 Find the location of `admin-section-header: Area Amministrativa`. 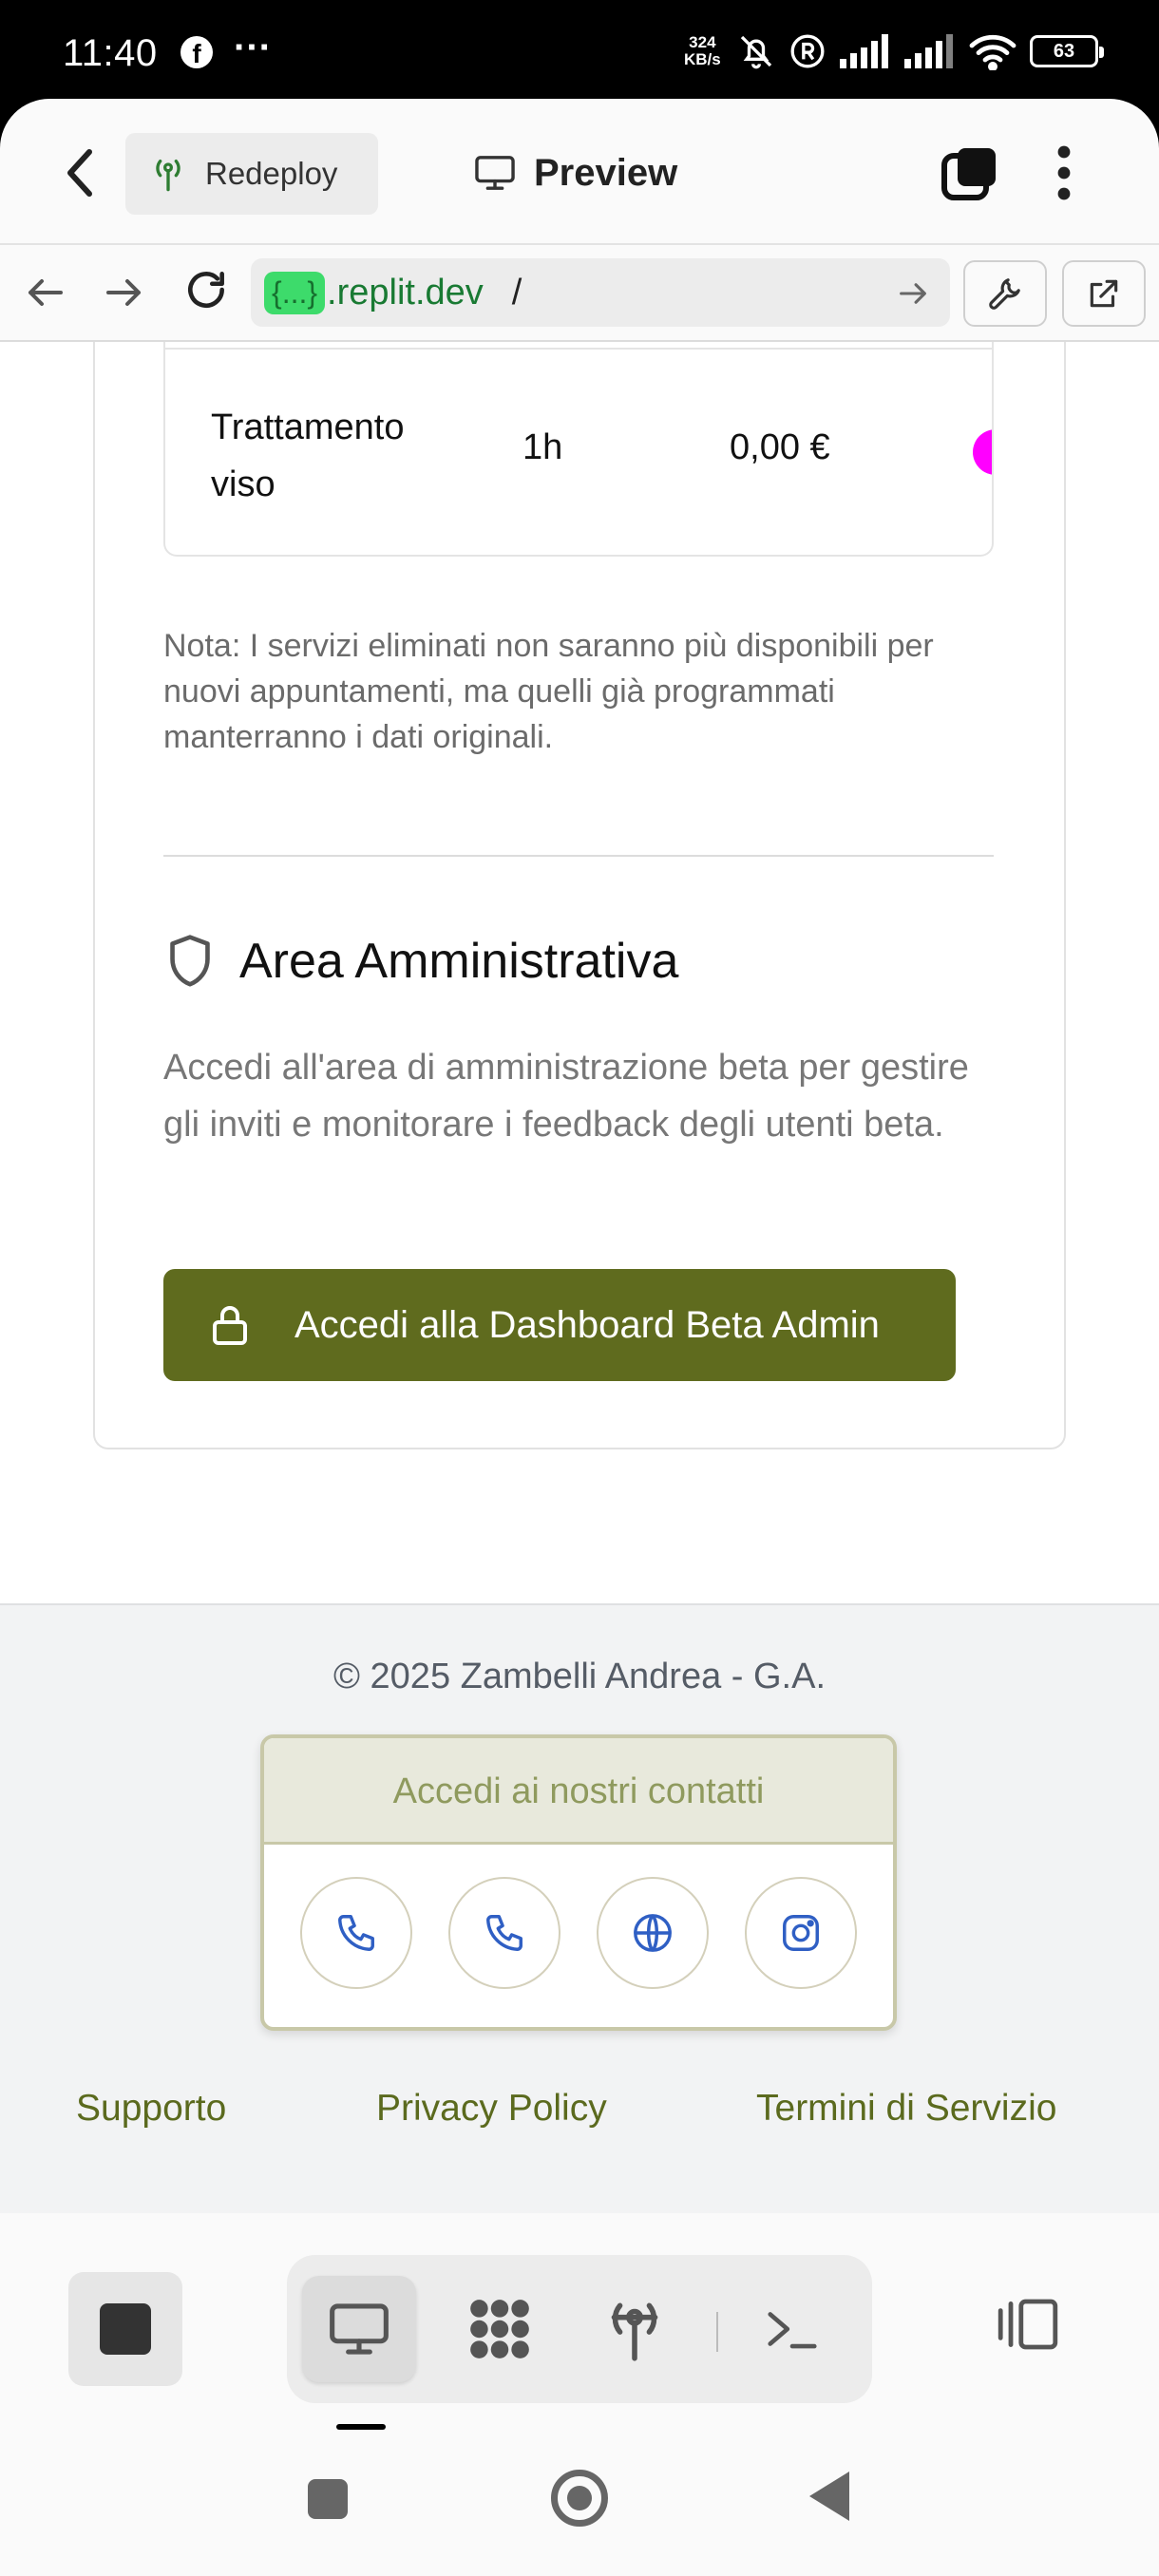

admin-section-header: Area Amministrativa is located at coordinates (420, 961).